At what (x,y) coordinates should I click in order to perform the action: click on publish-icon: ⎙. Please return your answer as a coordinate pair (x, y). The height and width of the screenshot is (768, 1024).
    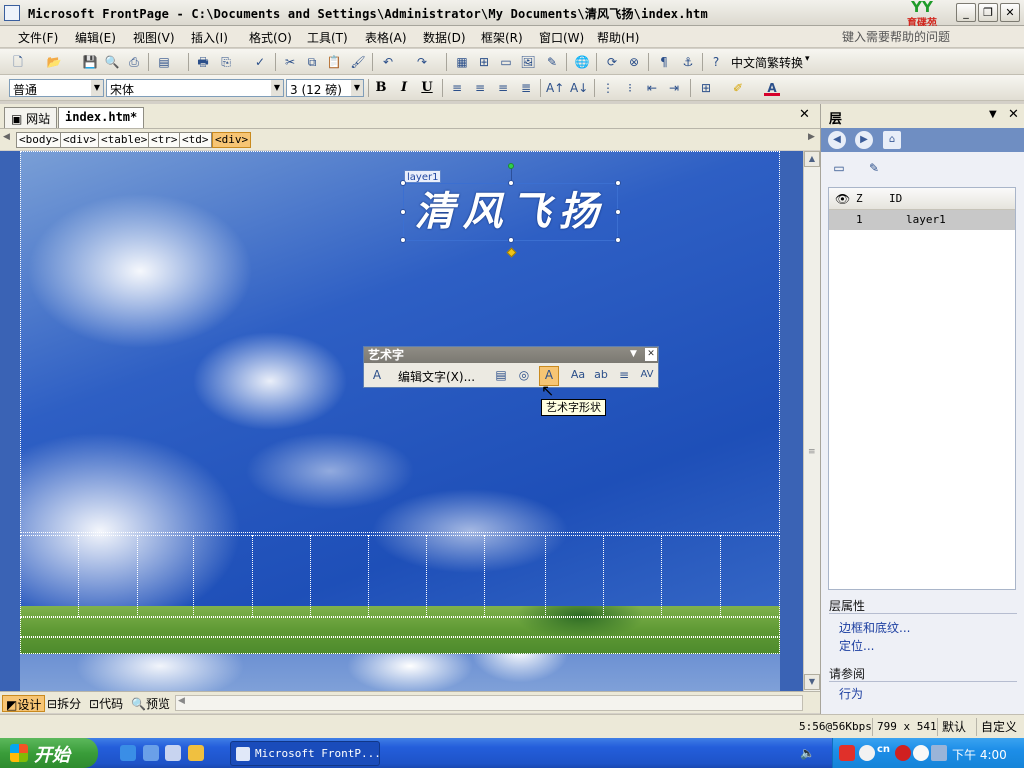
    Looking at the image, I should click on (134, 62).